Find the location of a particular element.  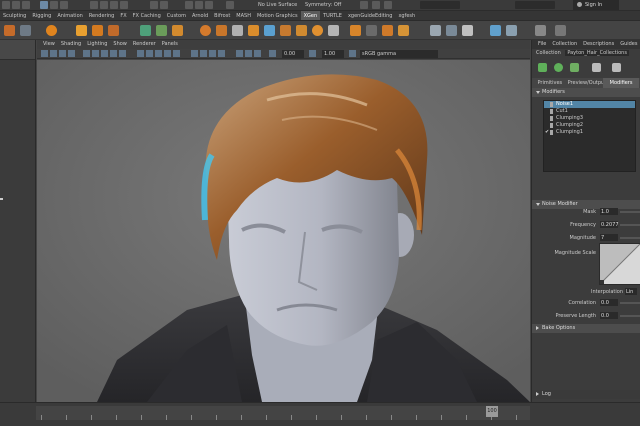

magnitude-scale-ramp is located at coordinates (619, 264).